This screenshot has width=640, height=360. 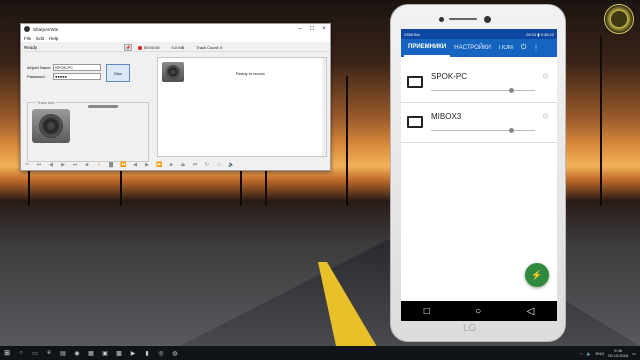 I want to click on home-icon: ○, so click(x=478, y=311).